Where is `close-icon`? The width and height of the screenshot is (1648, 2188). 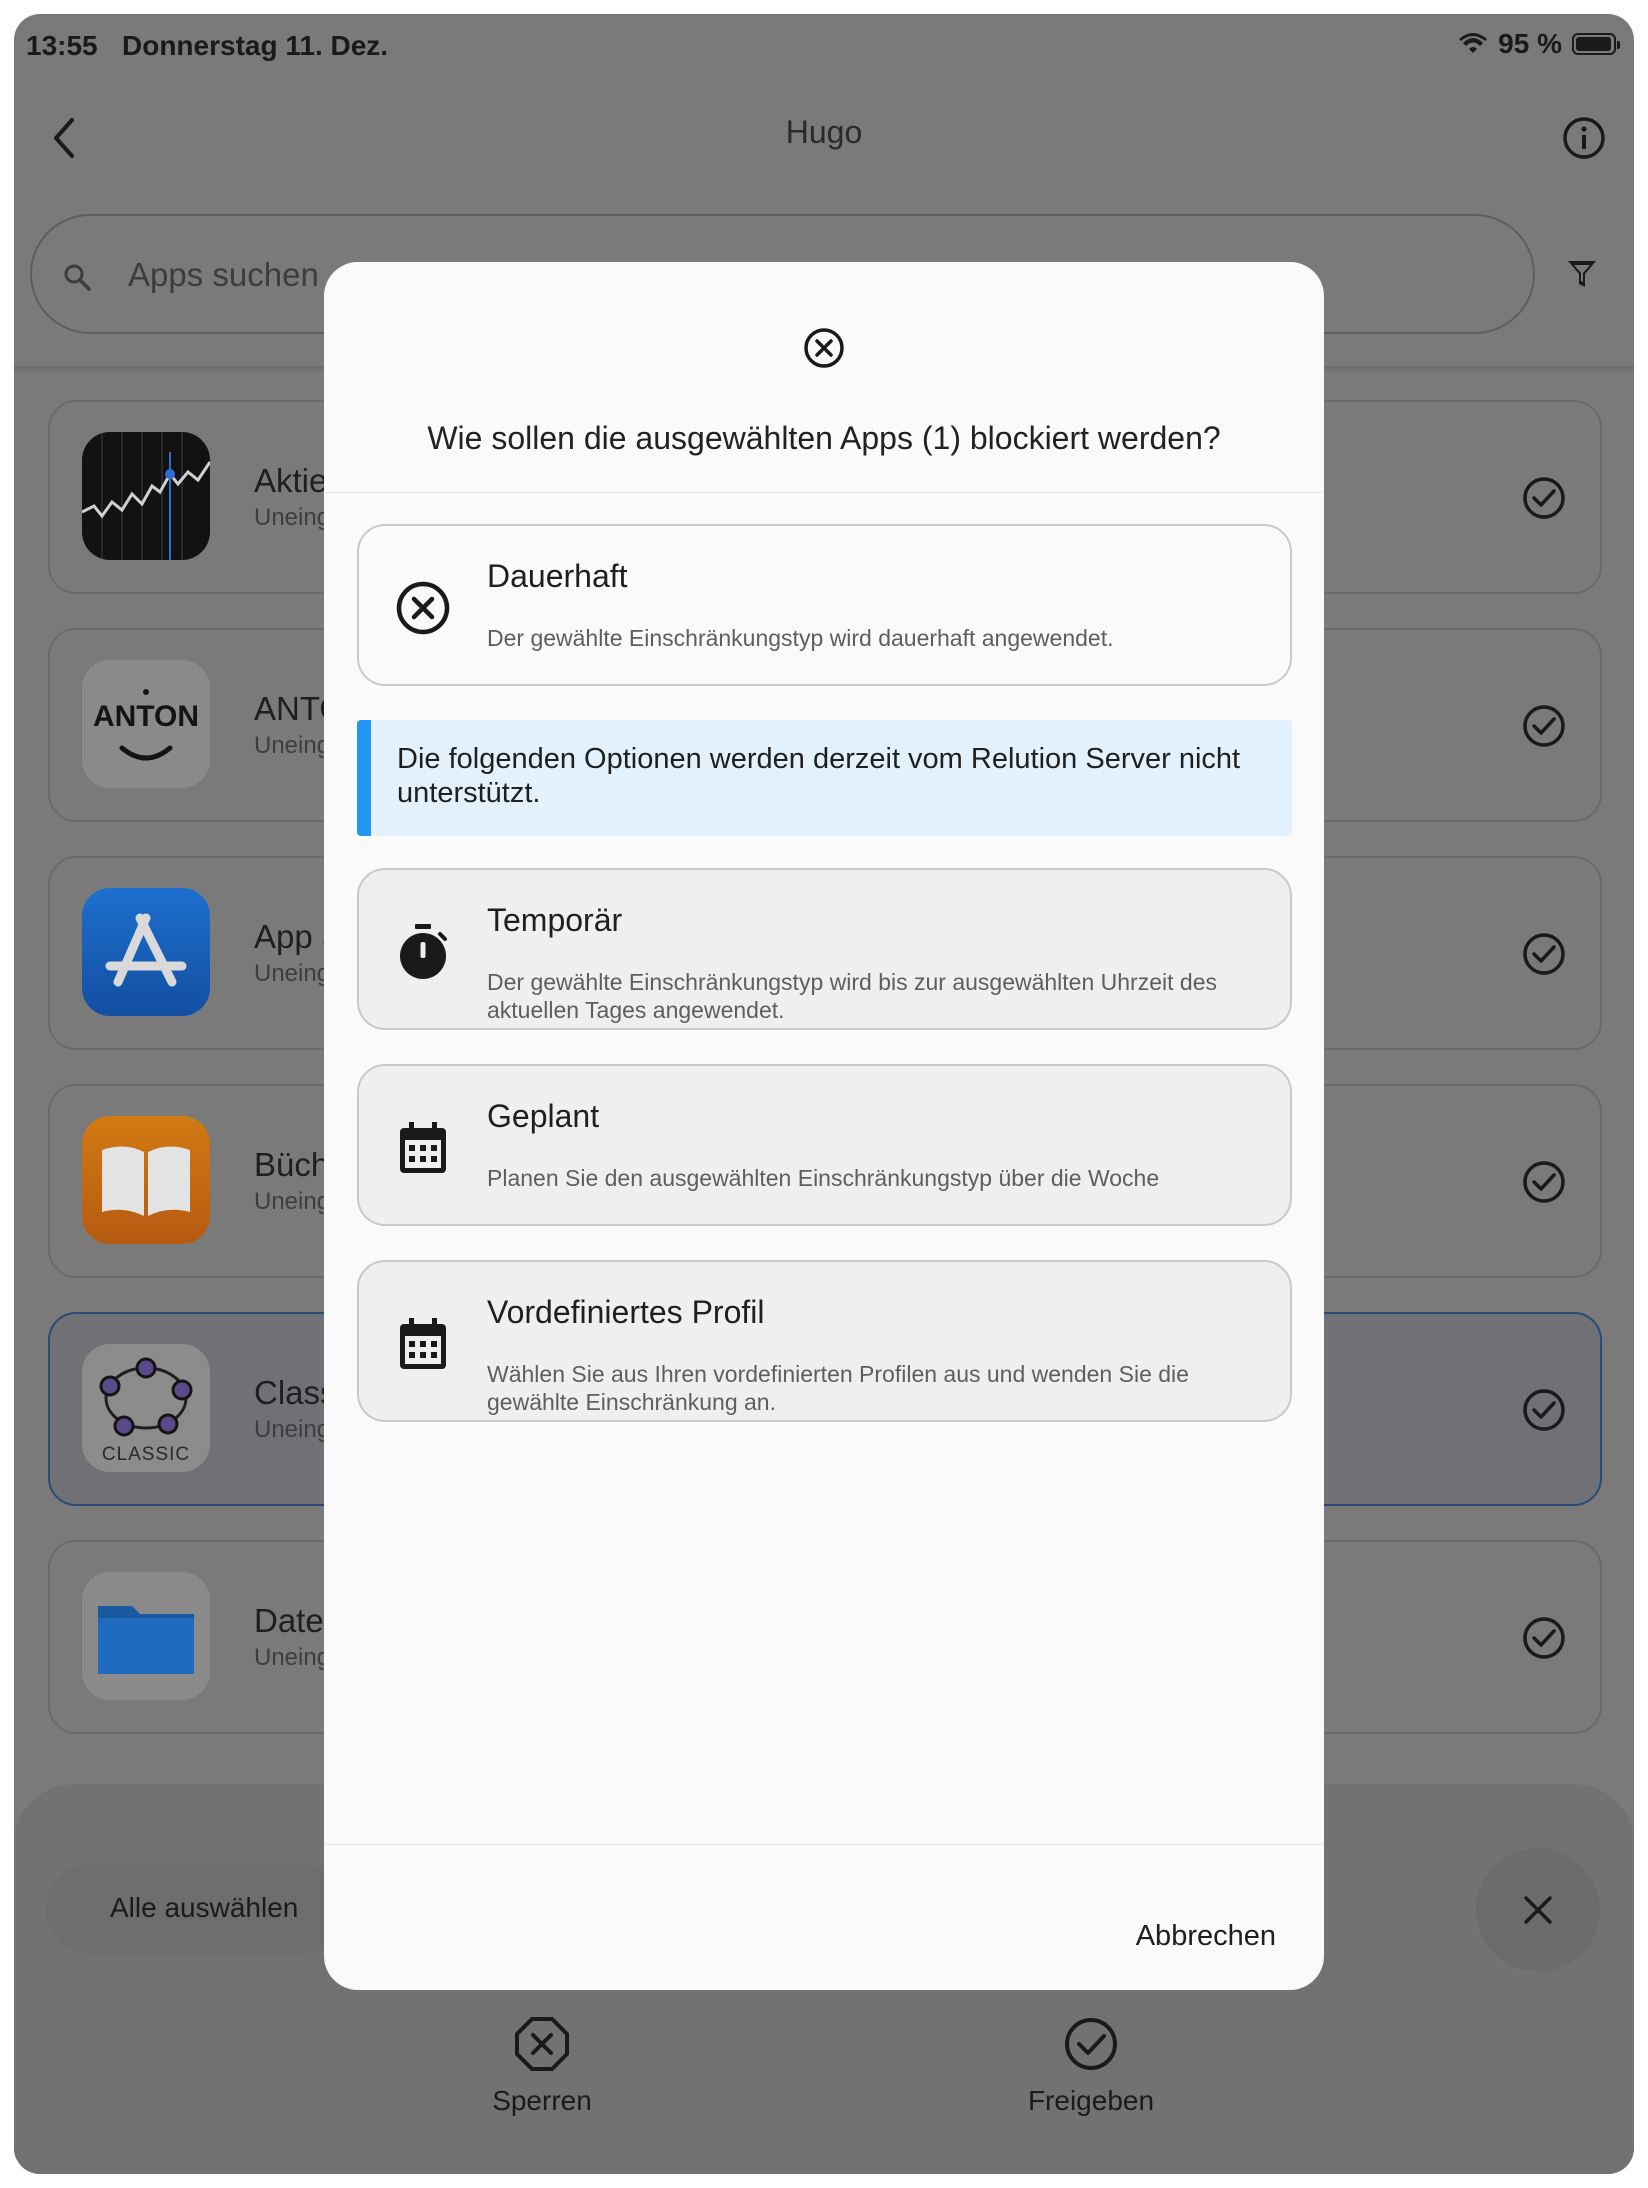 close-icon is located at coordinates (1538, 1910).